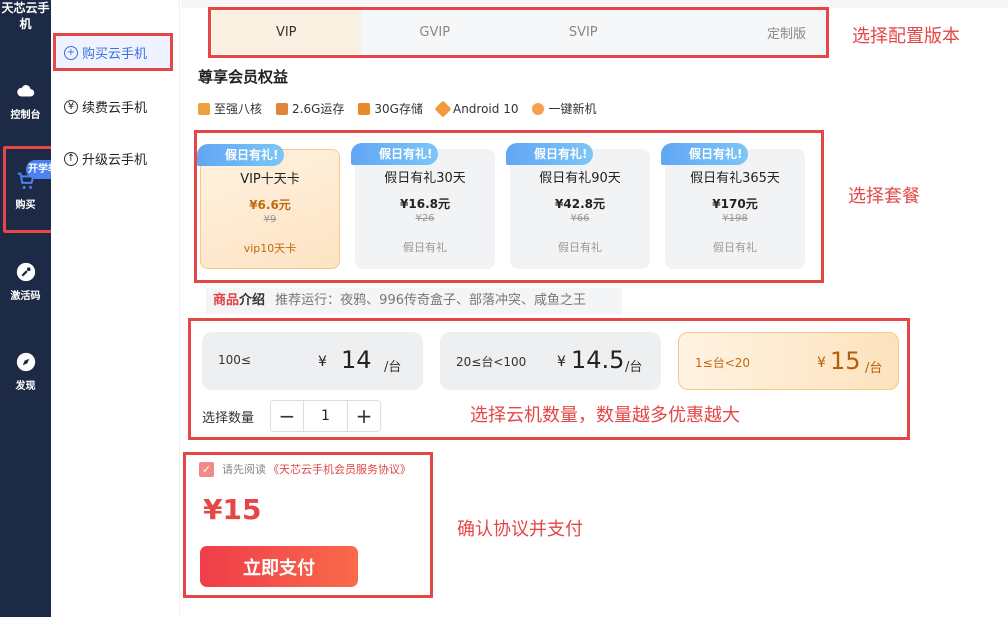 This screenshot has height=617, width=1008. I want to click on benefit-new-device-label: 一键新机, so click(572, 109).